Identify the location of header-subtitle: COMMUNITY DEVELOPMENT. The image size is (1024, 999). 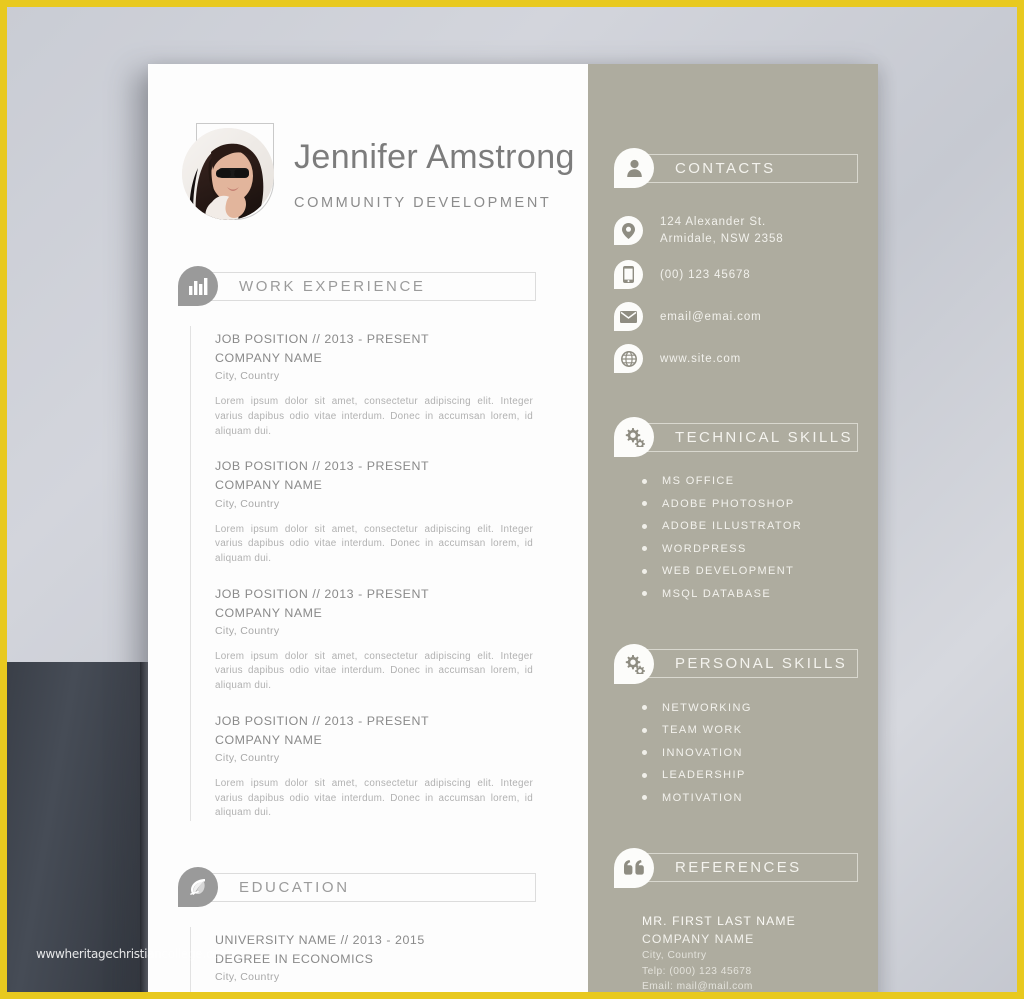
(423, 202).